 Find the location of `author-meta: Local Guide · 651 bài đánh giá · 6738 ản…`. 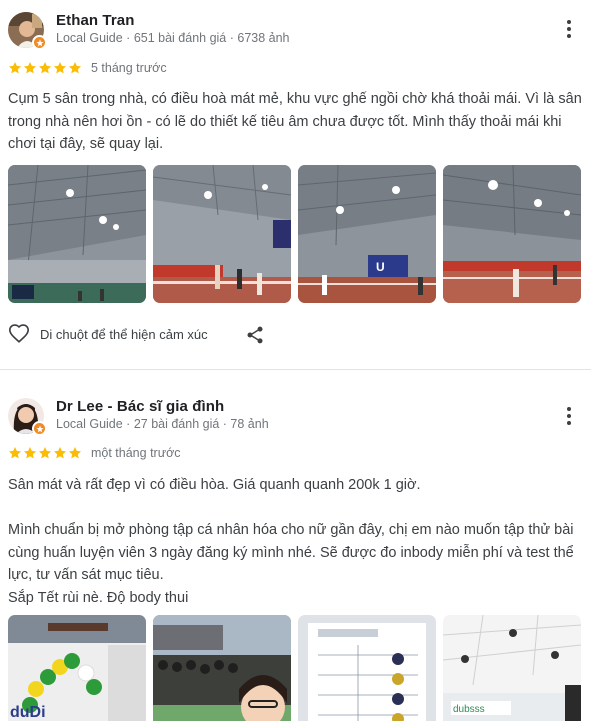

author-meta: Local Guide · 651 bài đánh giá · 6738 ản… is located at coordinates (173, 38).